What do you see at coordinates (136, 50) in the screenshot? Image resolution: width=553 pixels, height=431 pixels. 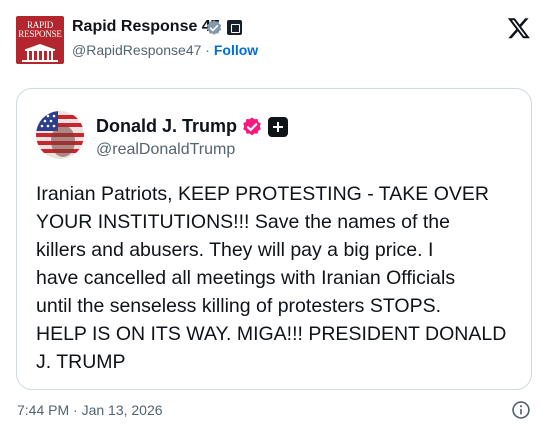 I see `author-handle: @RapidResponse47` at bounding box center [136, 50].